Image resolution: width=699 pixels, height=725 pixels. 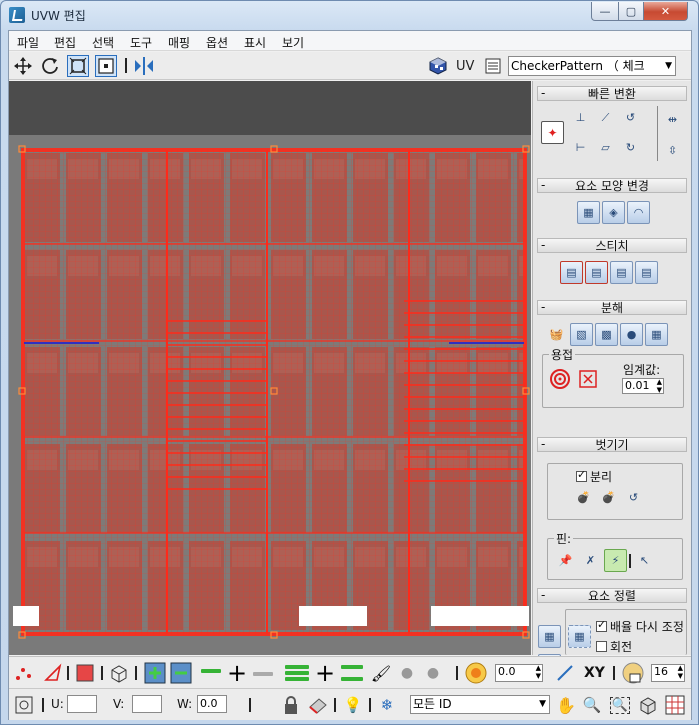 What do you see at coordinates (621, 272) in the screenshot?
I see `stitch-average-button: ▤` at bounding box center [621, 272].